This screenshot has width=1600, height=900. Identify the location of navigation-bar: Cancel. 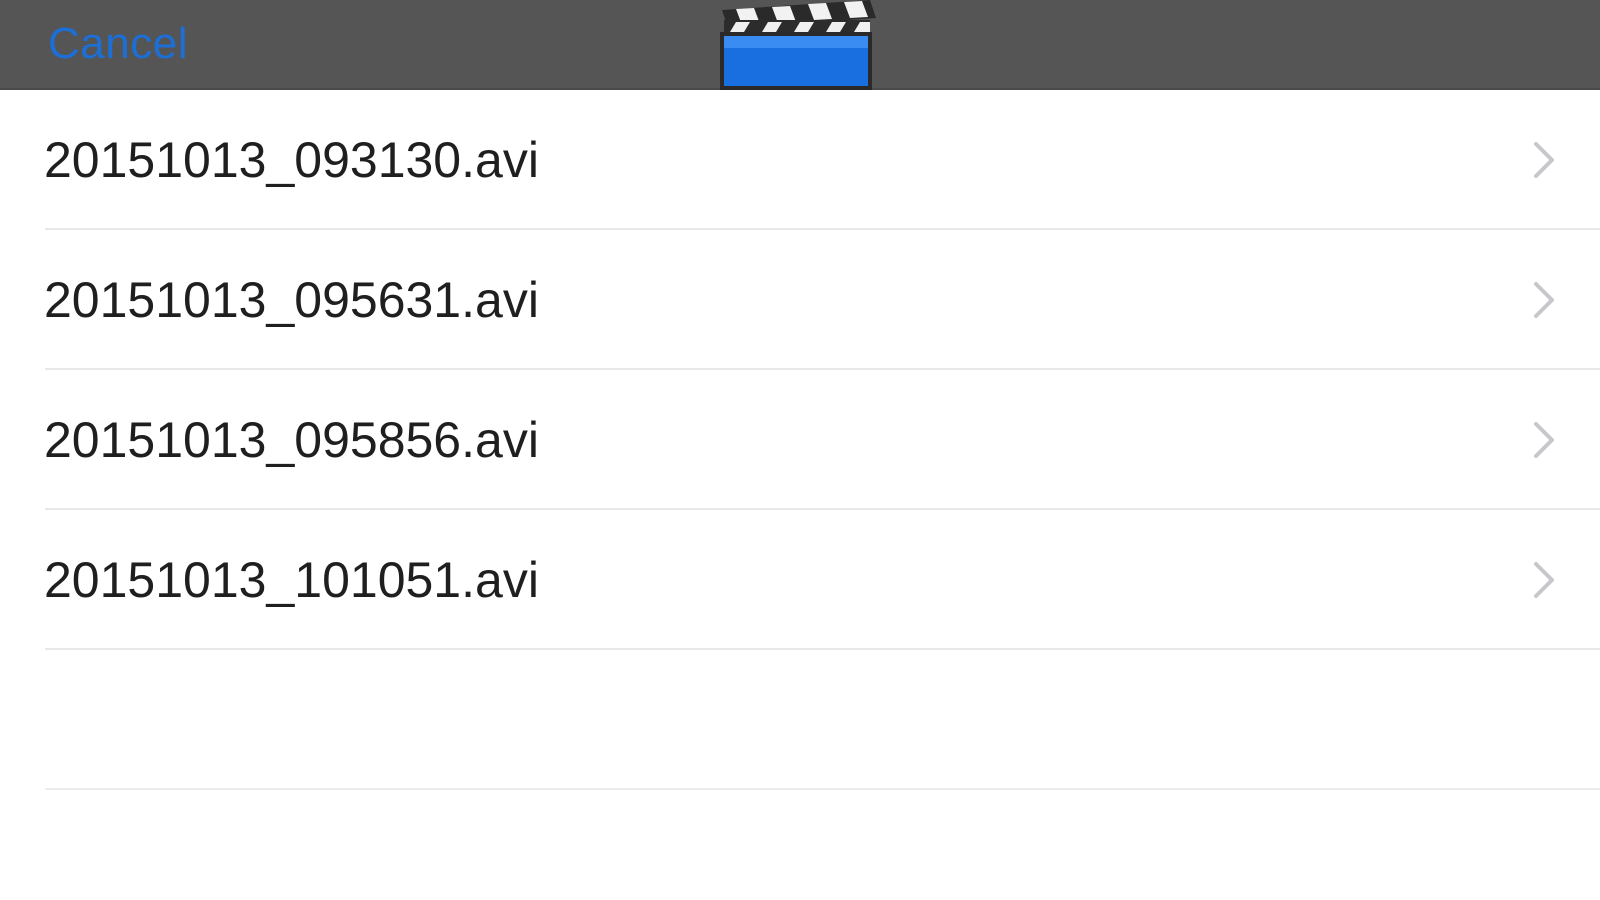
(800, 45).